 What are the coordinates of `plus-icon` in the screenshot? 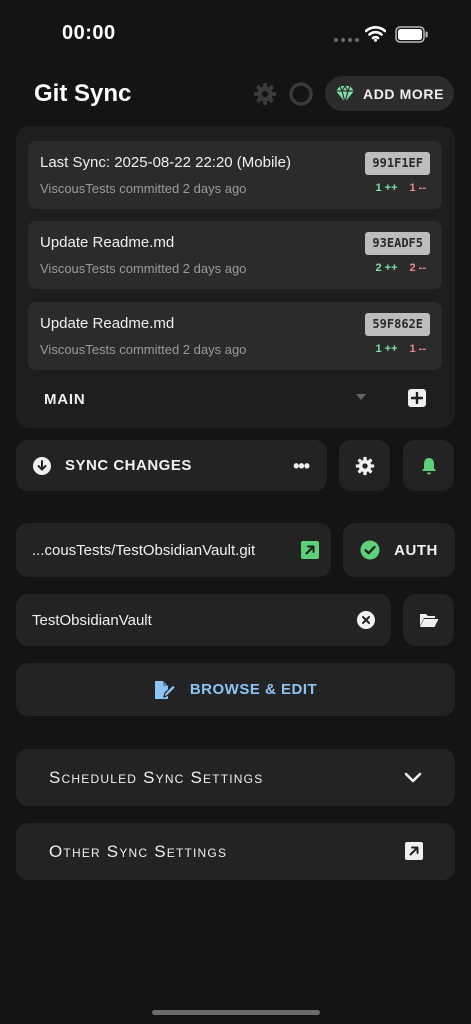 It's located at (417, 398).